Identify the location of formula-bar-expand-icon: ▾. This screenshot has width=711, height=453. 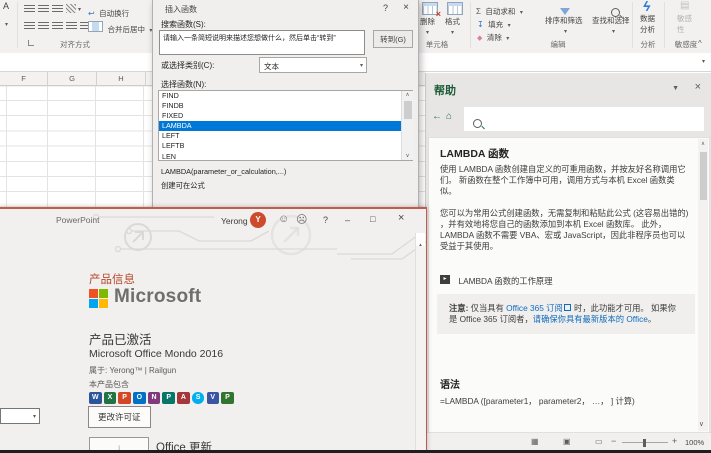
(703, 61).